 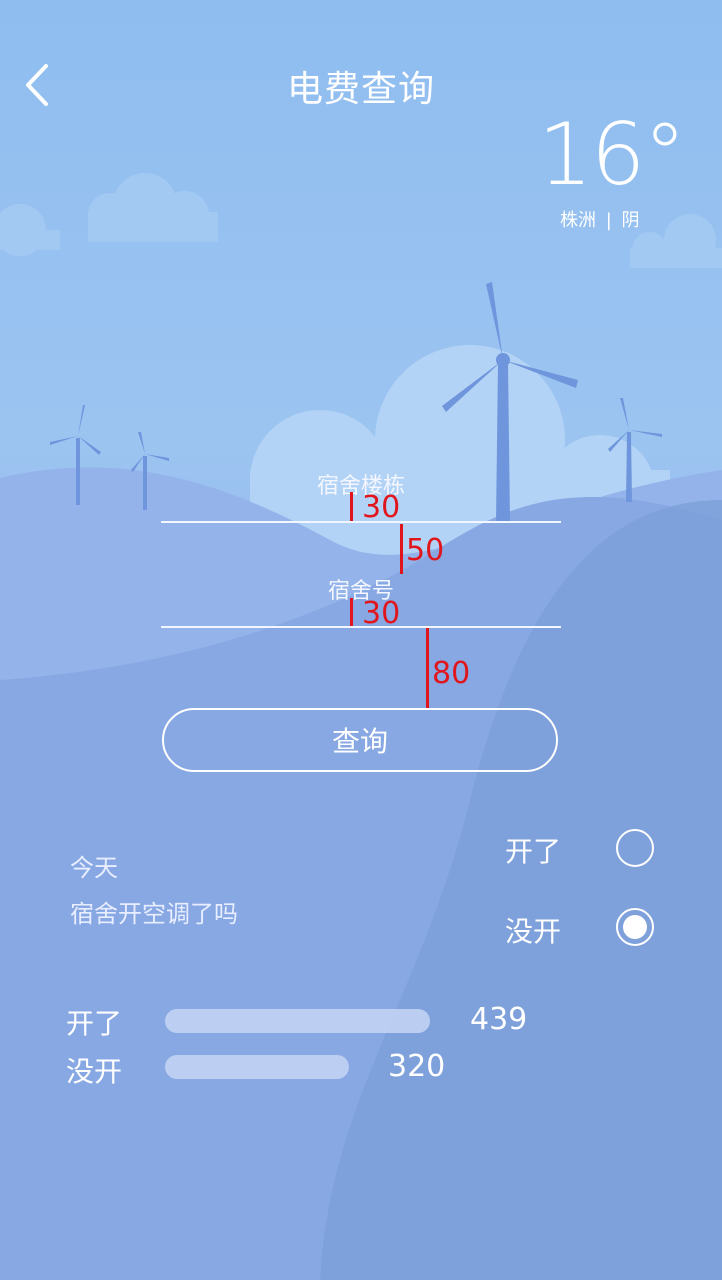 What do you see at coordinates (360, 486) in the screenshot?
I see `building-label: 宿舍楼栋` at bounding box center [360, 486].